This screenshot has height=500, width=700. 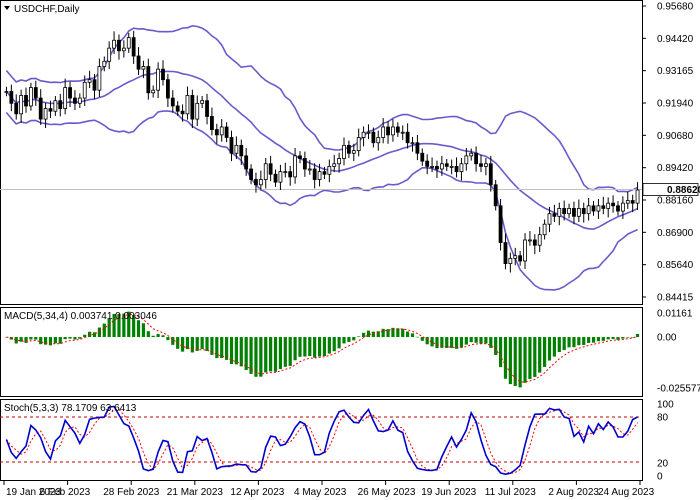 What do you see at coordinates (675, 168) in the screenshot?
I see `price-tick-label: 0.89420` at bounding box center [675, 168].